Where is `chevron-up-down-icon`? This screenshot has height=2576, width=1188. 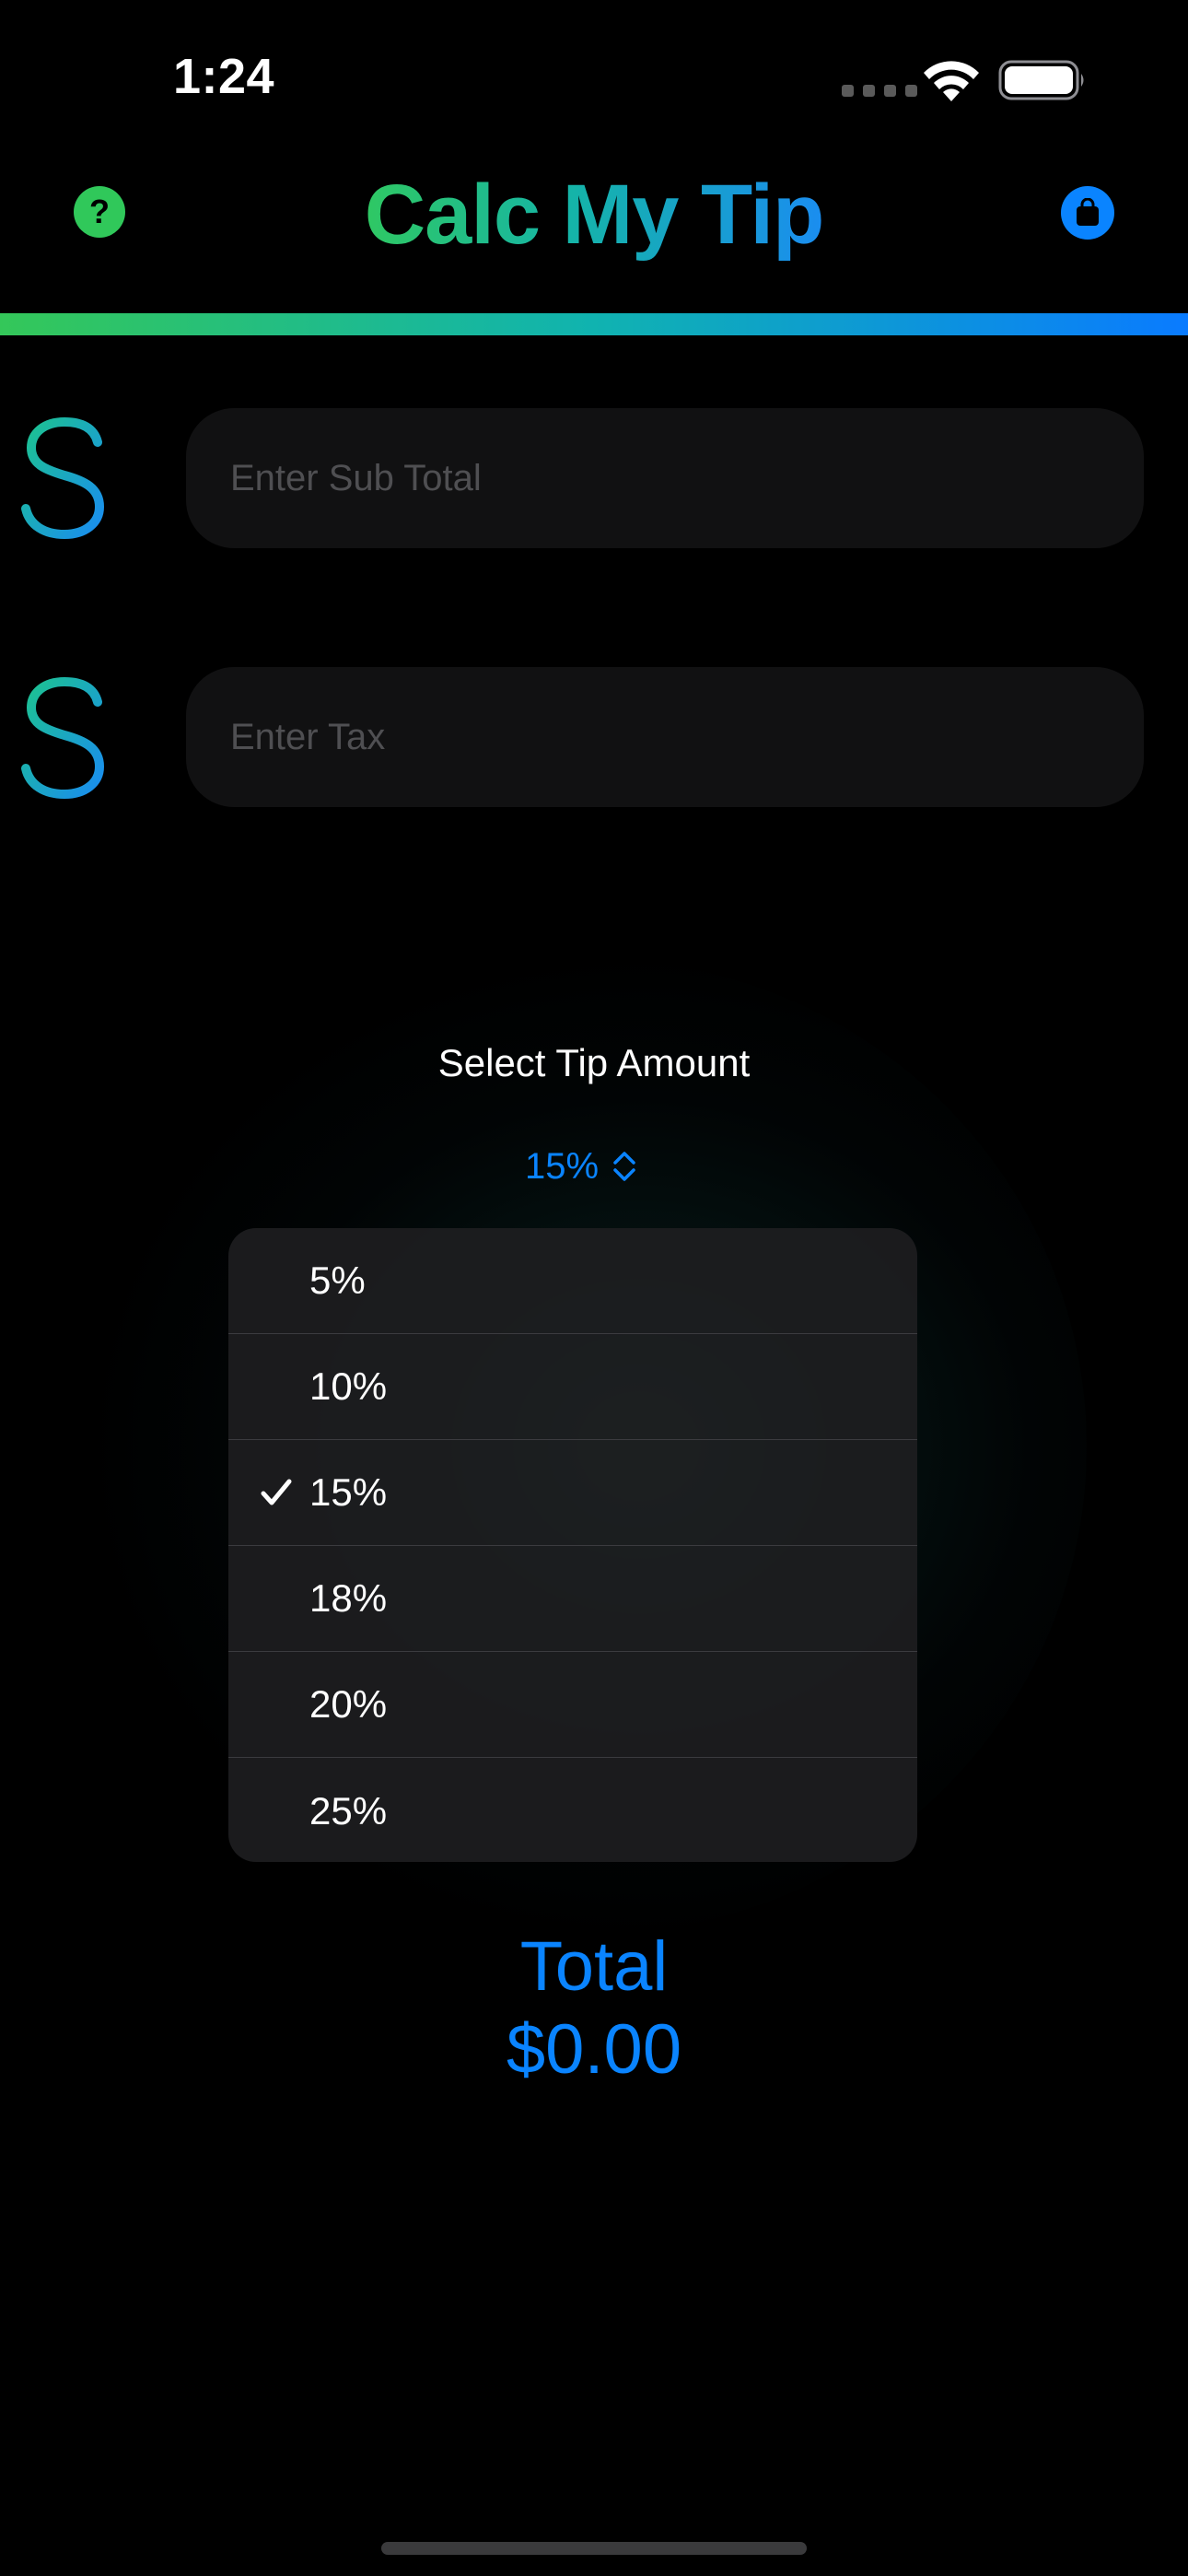 chevron-up-down-icon is located at coordinates (624, 1166).